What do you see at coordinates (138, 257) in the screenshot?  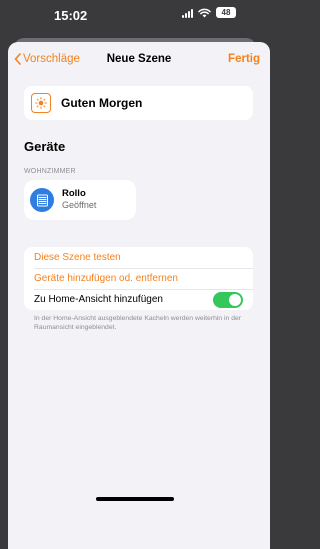 I see `test-scene-button: Diese Szene testen` at bounding box center [138, 257].